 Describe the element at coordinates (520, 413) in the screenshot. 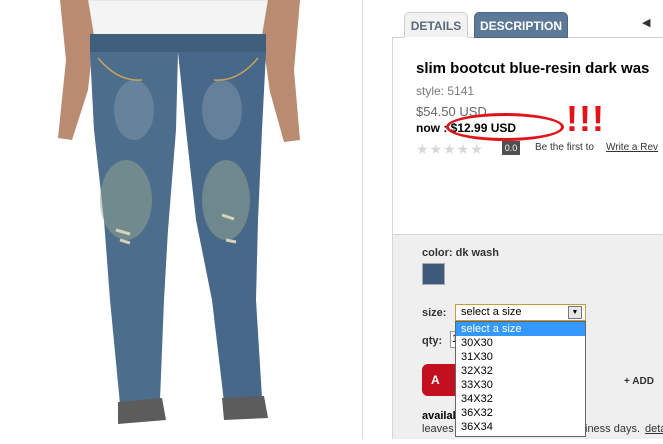

I see `size-option: 36X32` at that location.